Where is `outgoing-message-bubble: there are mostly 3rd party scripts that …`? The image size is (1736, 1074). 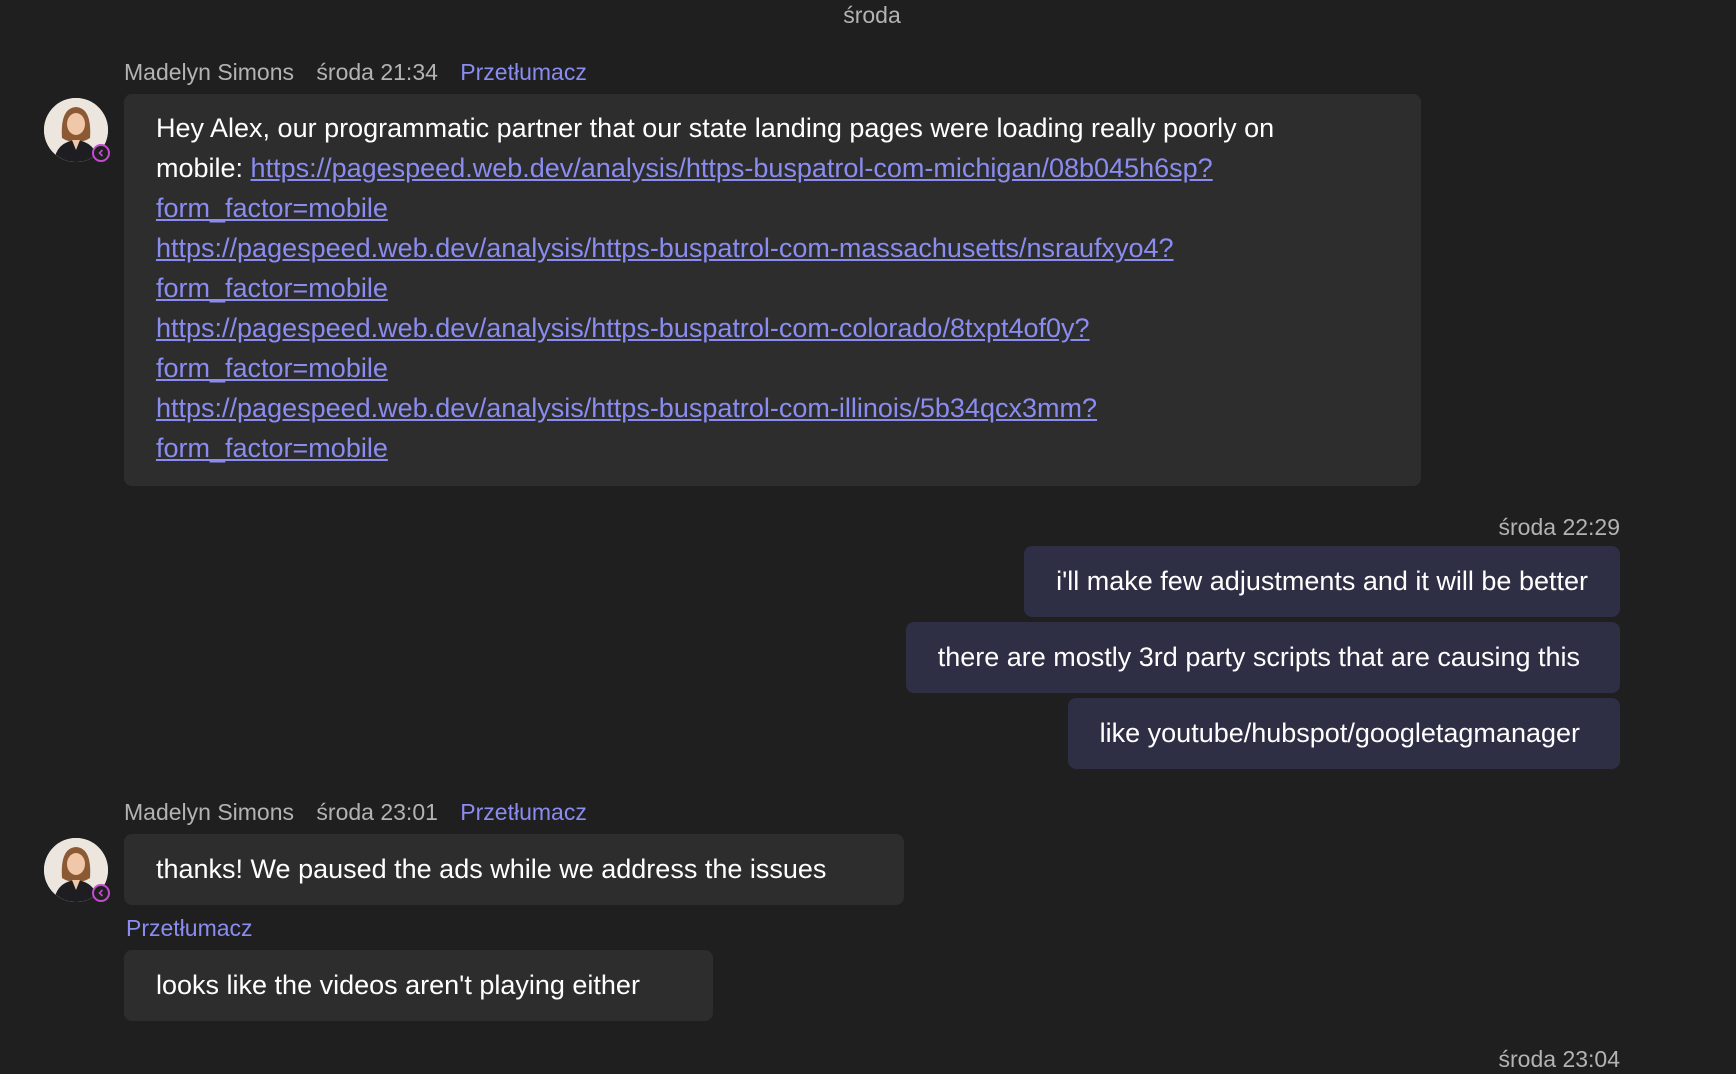 outgoing-message-bubble: there are mostly 3rd party scripts that … is located at coordinates (1262, 657).